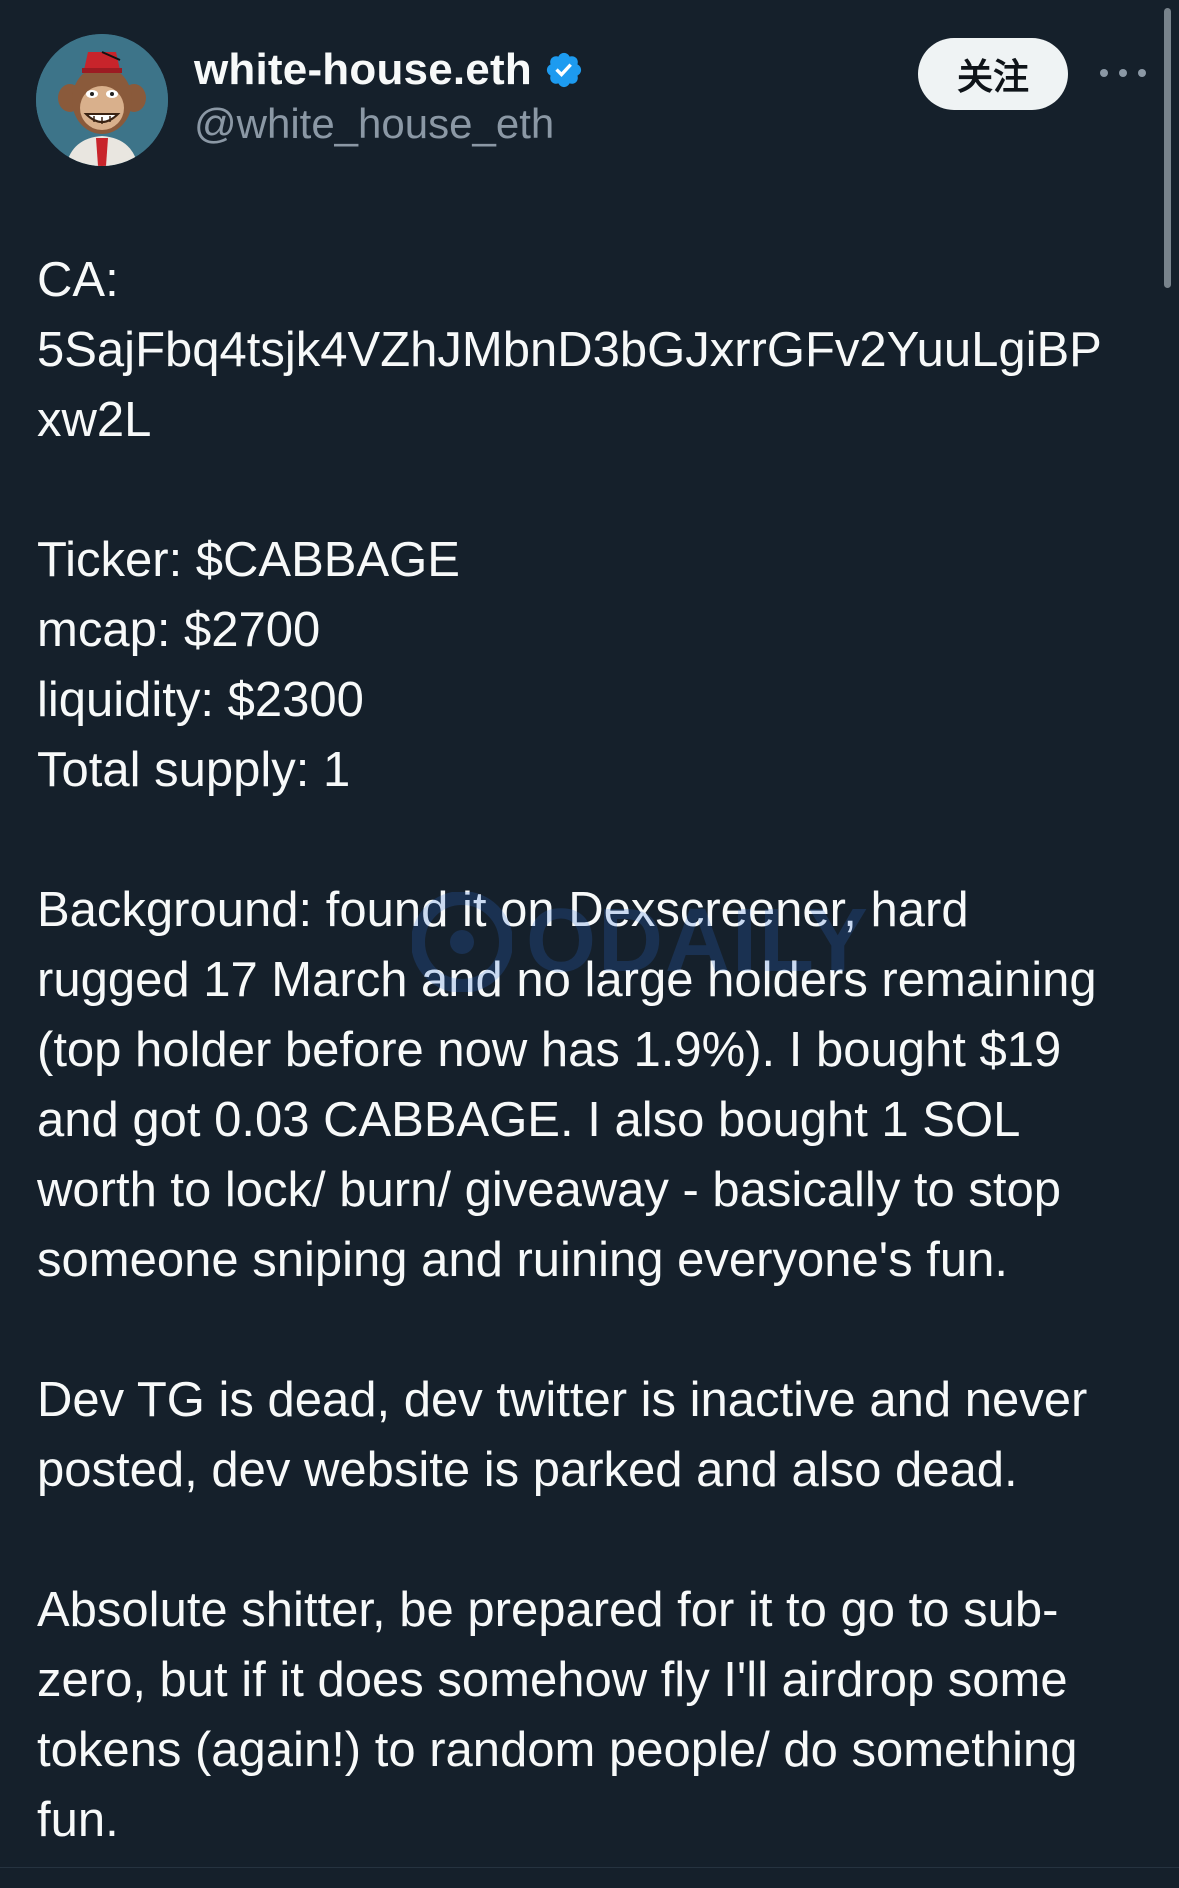 The height and width of the screenshot is (1888, 1179). Describe the element at coordinates (200, 700) in the screenshot. I see `tweet-line: liquidity: $2300` at that location.